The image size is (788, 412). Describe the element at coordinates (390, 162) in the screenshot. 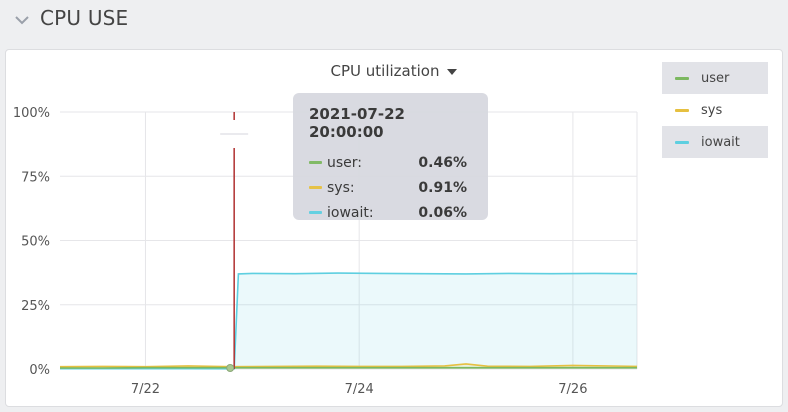

I see `tooltip-row-user: user: 0.46%` at that location.